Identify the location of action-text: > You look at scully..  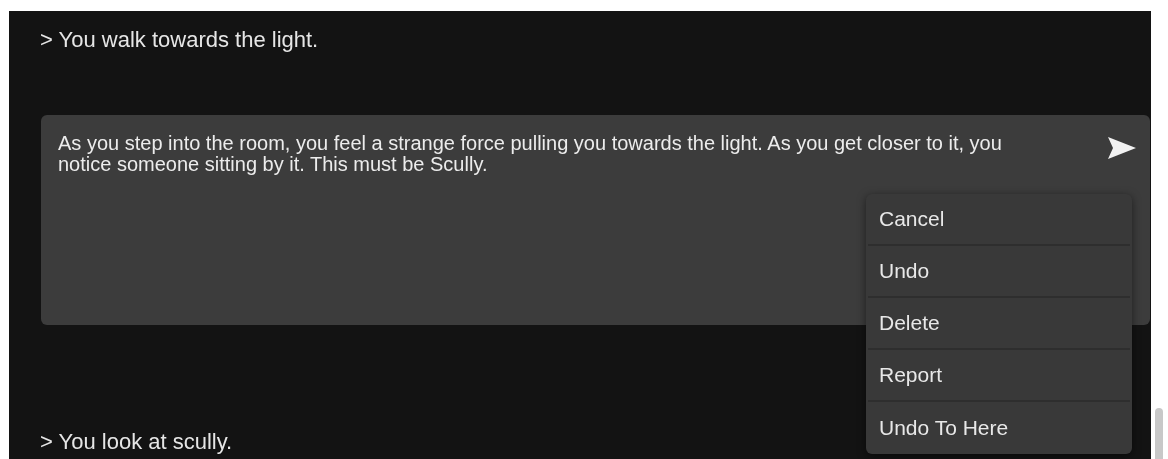
(136, 442).